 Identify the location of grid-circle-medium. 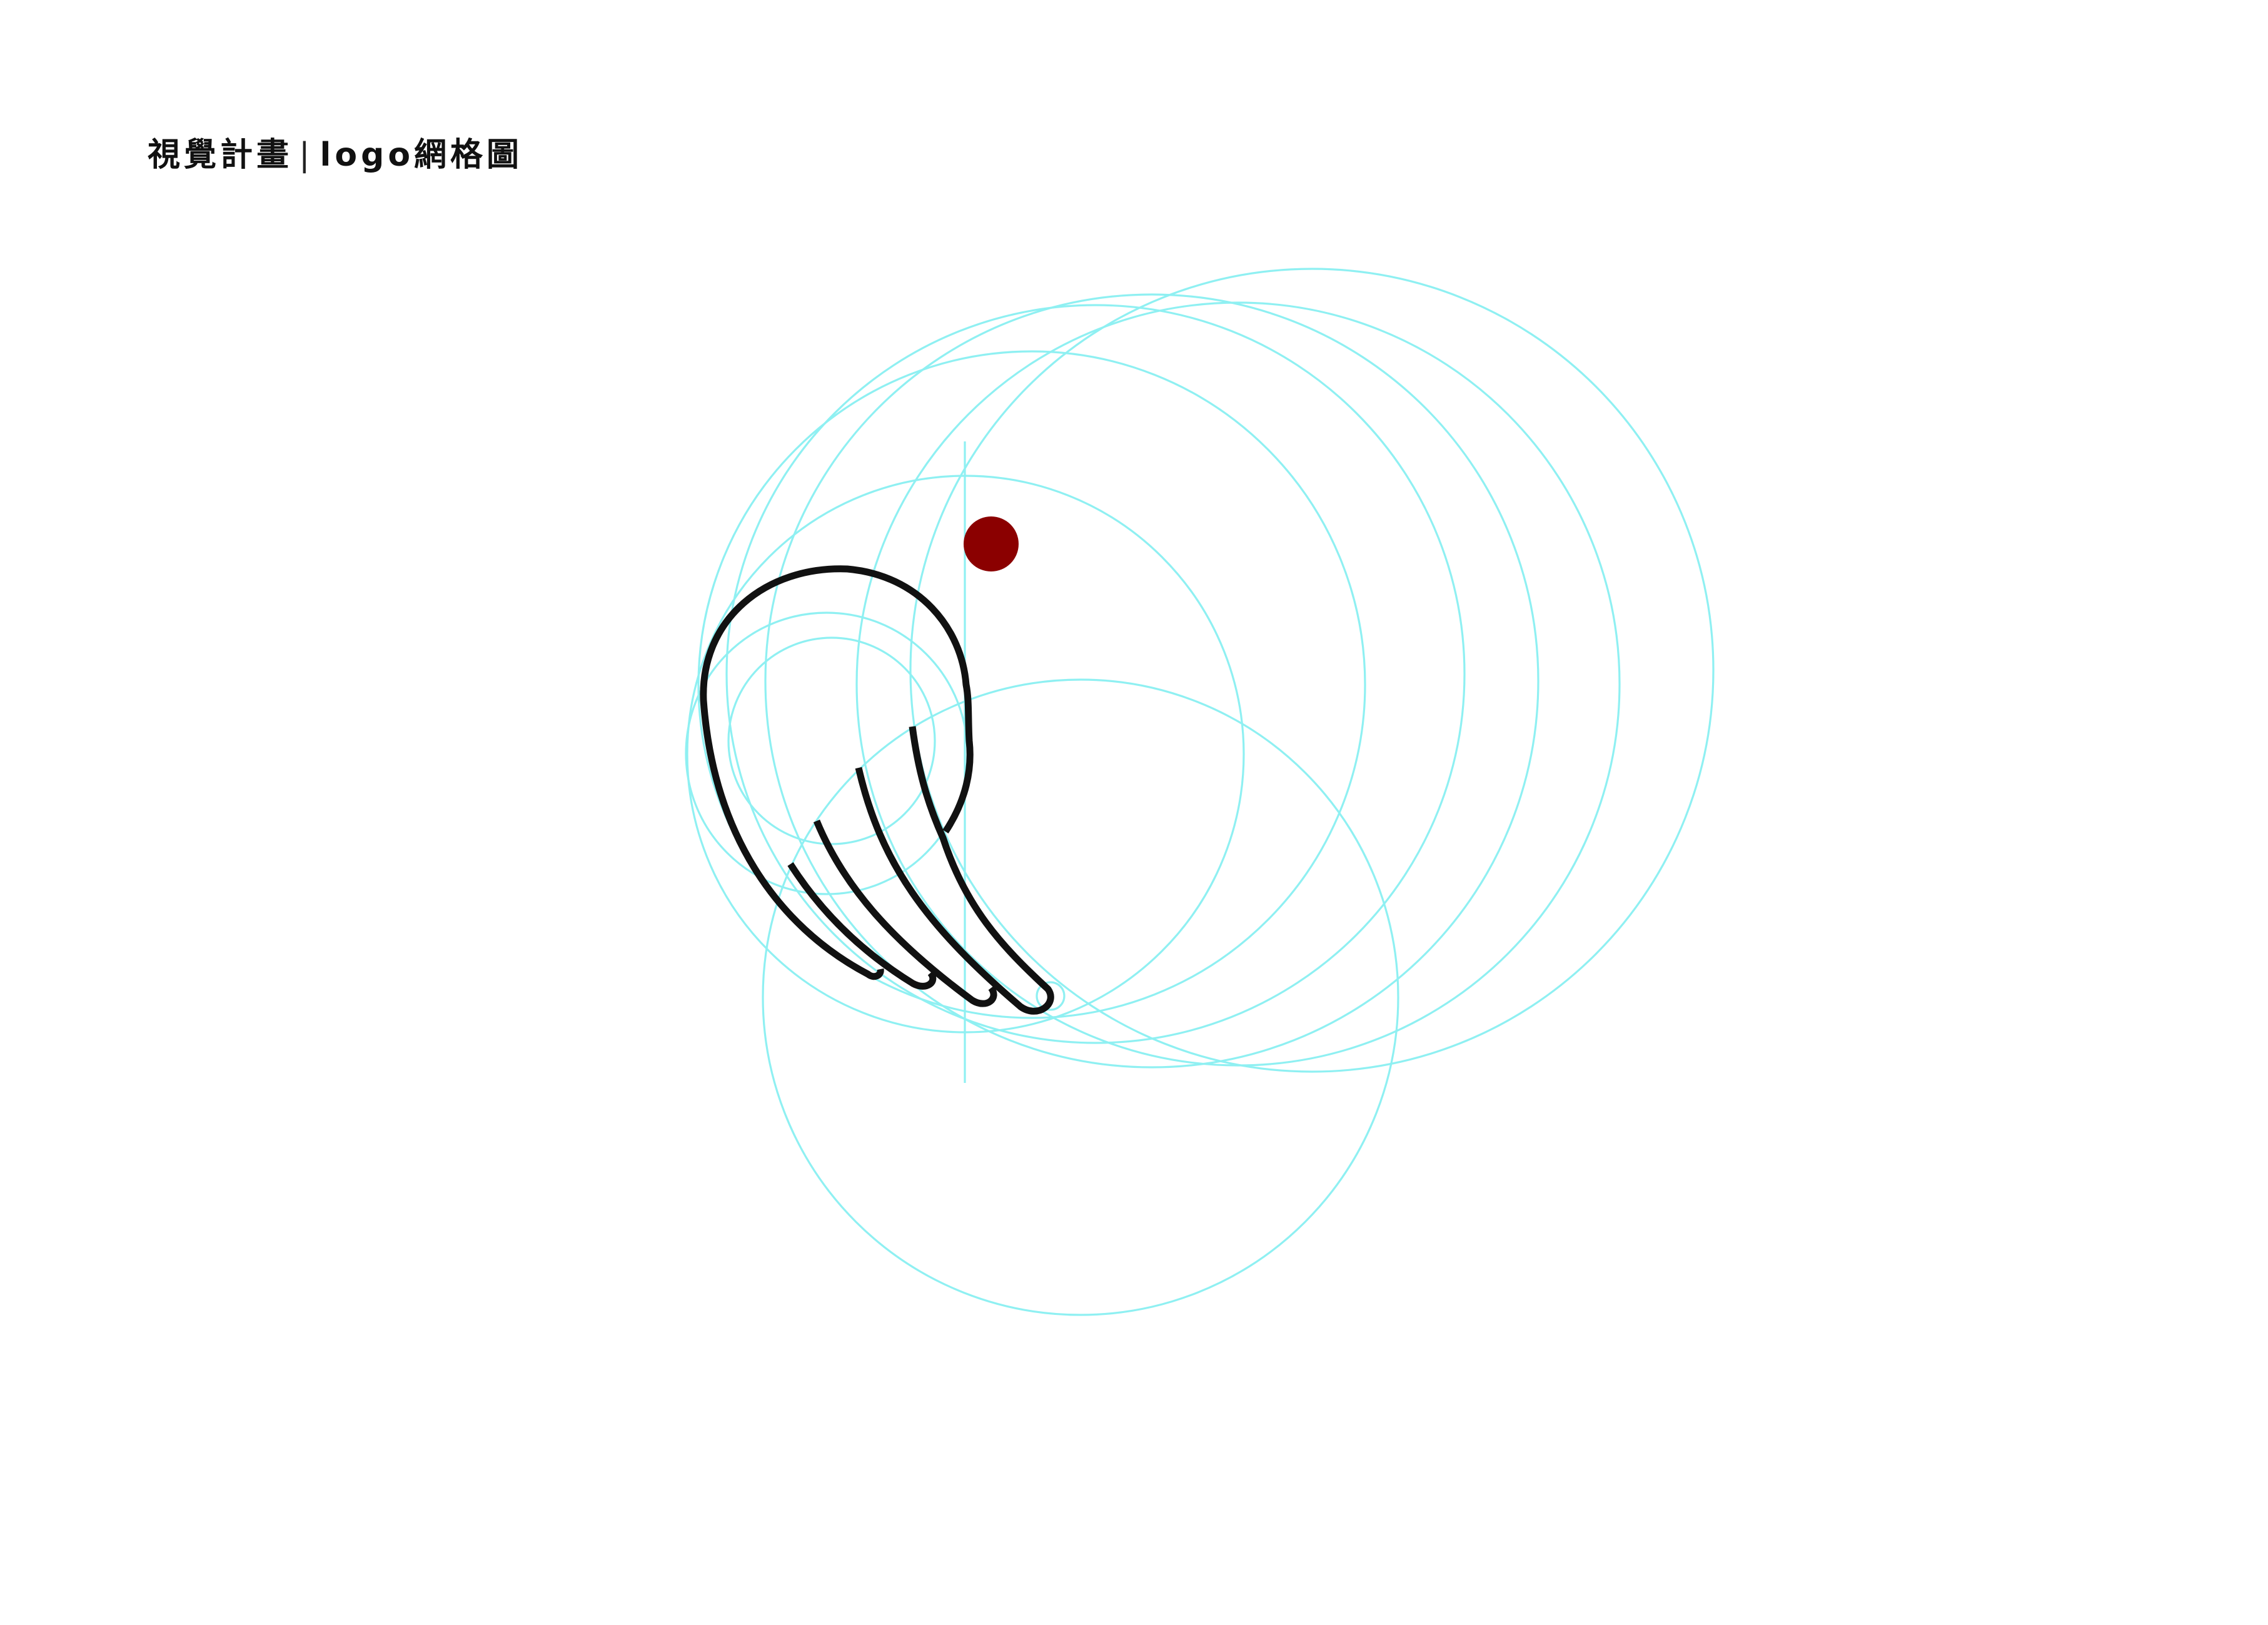
(1032, 685).